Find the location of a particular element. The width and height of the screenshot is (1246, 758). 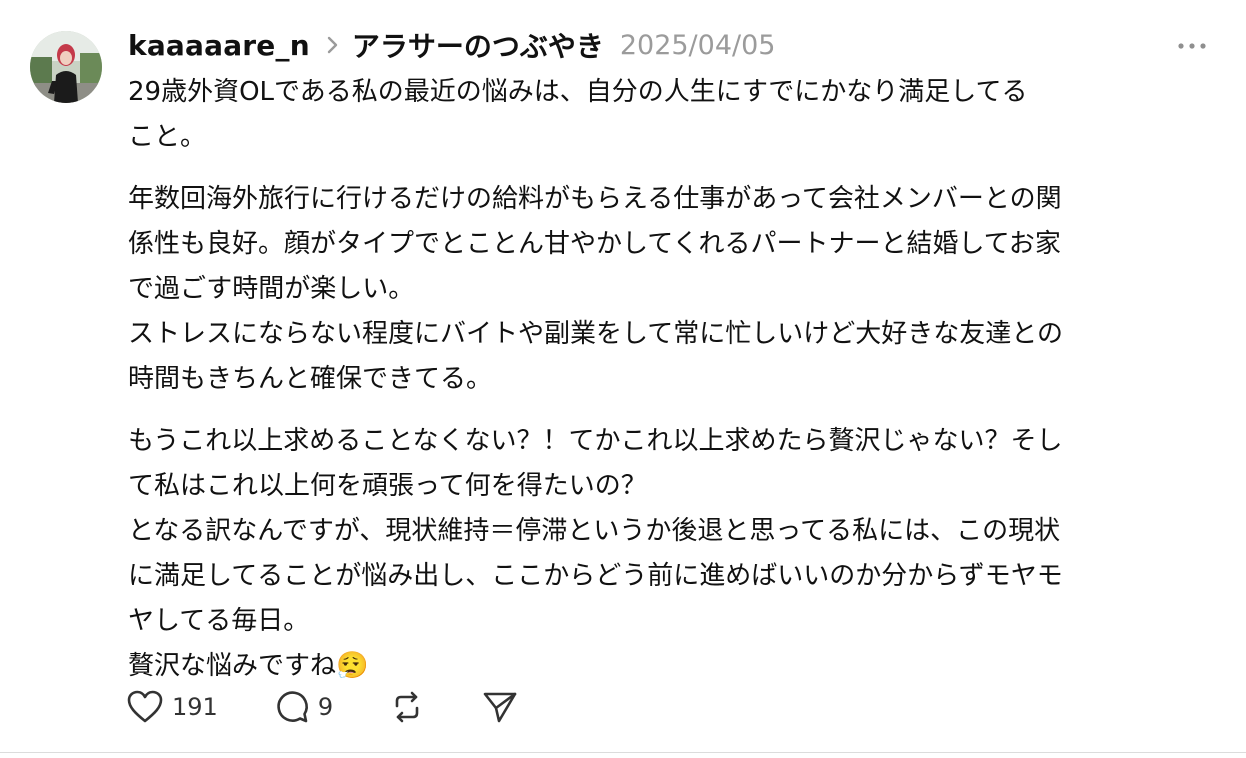

ellipsis-icon is located at coordinates (1192, 46).